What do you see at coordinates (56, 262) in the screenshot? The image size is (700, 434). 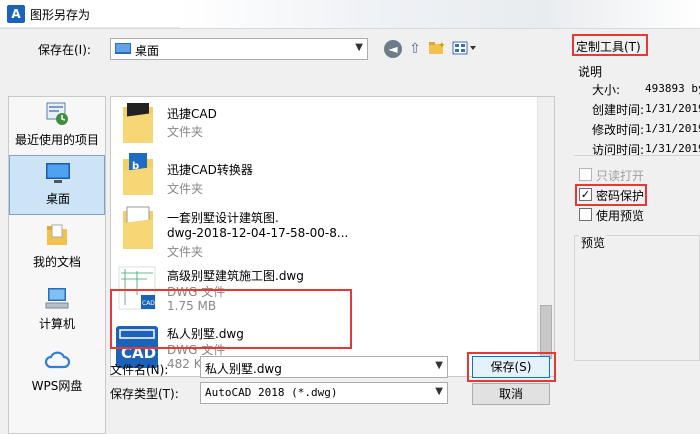 I see `place-label: 我的文档` at bounding box center [56, 262].